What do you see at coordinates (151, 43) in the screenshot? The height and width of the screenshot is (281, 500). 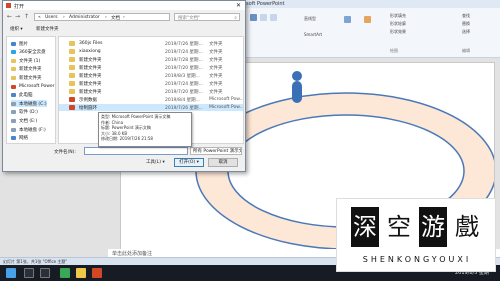 I see `file-row: 360js Files 2019/7/26 星期... 文件夹` at bounding box center [151, 43].